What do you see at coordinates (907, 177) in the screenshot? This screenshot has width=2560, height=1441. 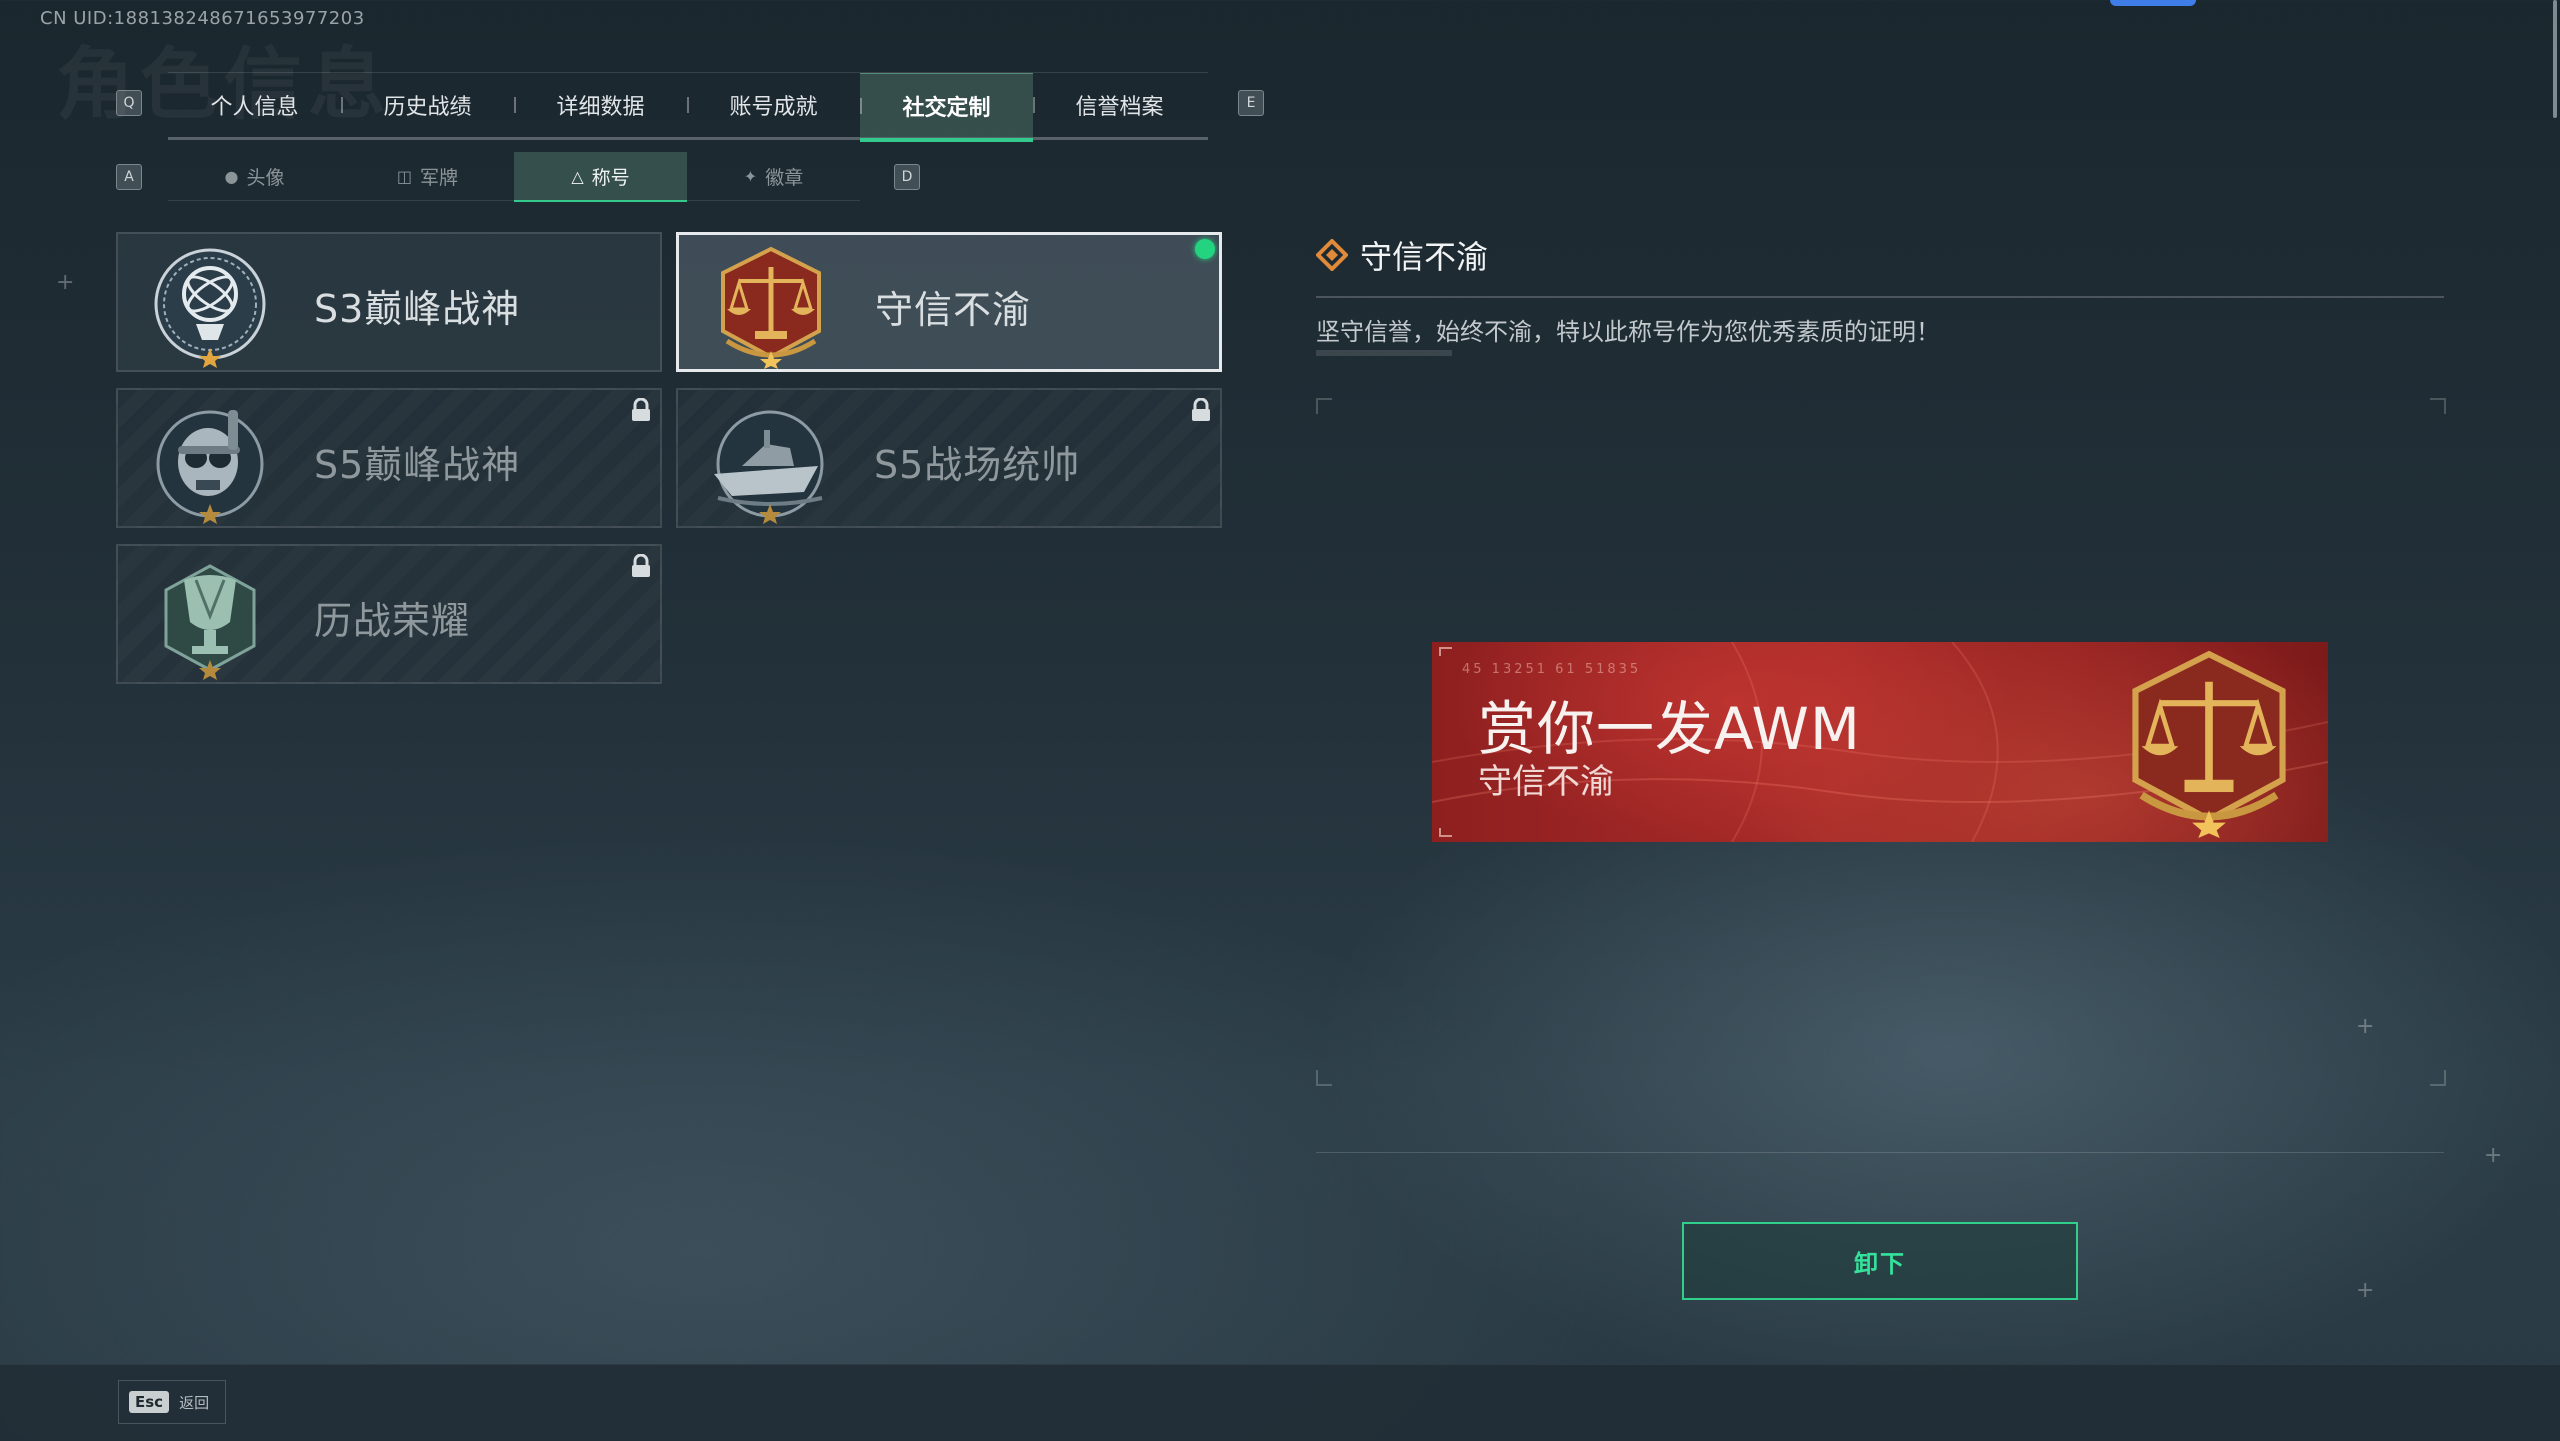 I see `next-sub-tab-key: D` at bounding box center [907, 177].